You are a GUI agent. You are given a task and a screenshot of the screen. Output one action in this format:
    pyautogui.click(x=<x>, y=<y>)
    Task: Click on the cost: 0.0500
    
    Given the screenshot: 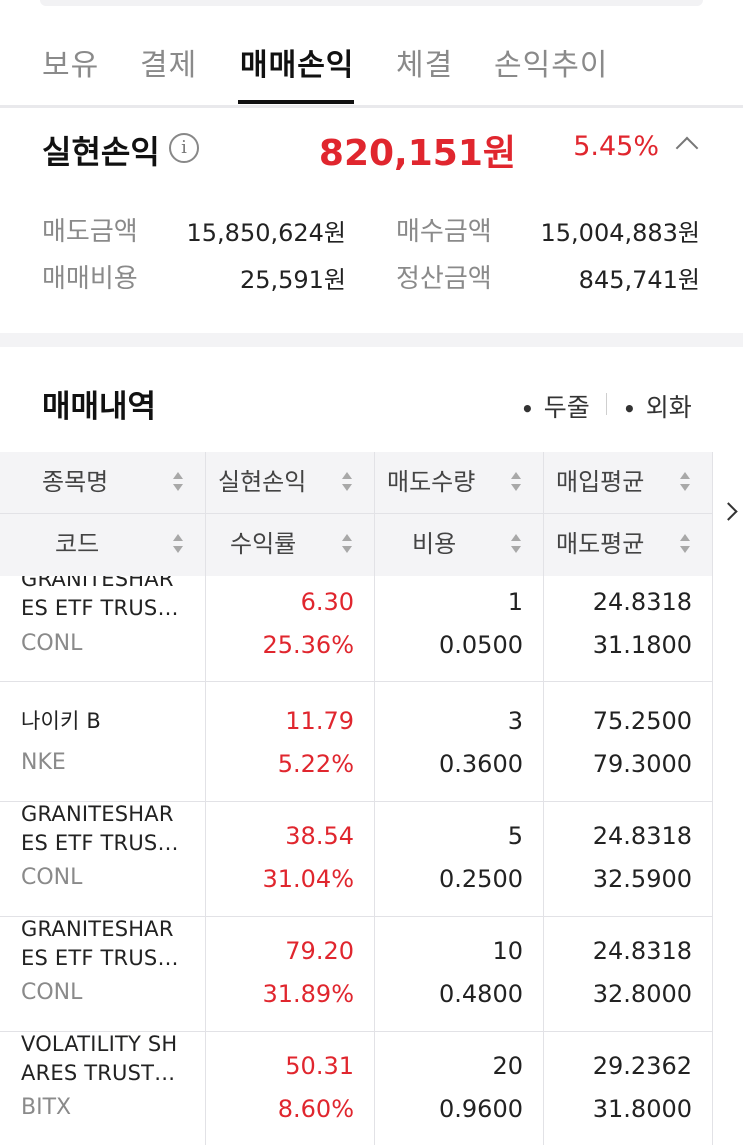 What is the action you would take?
    pyautogui.click(x=481, y=645)
    